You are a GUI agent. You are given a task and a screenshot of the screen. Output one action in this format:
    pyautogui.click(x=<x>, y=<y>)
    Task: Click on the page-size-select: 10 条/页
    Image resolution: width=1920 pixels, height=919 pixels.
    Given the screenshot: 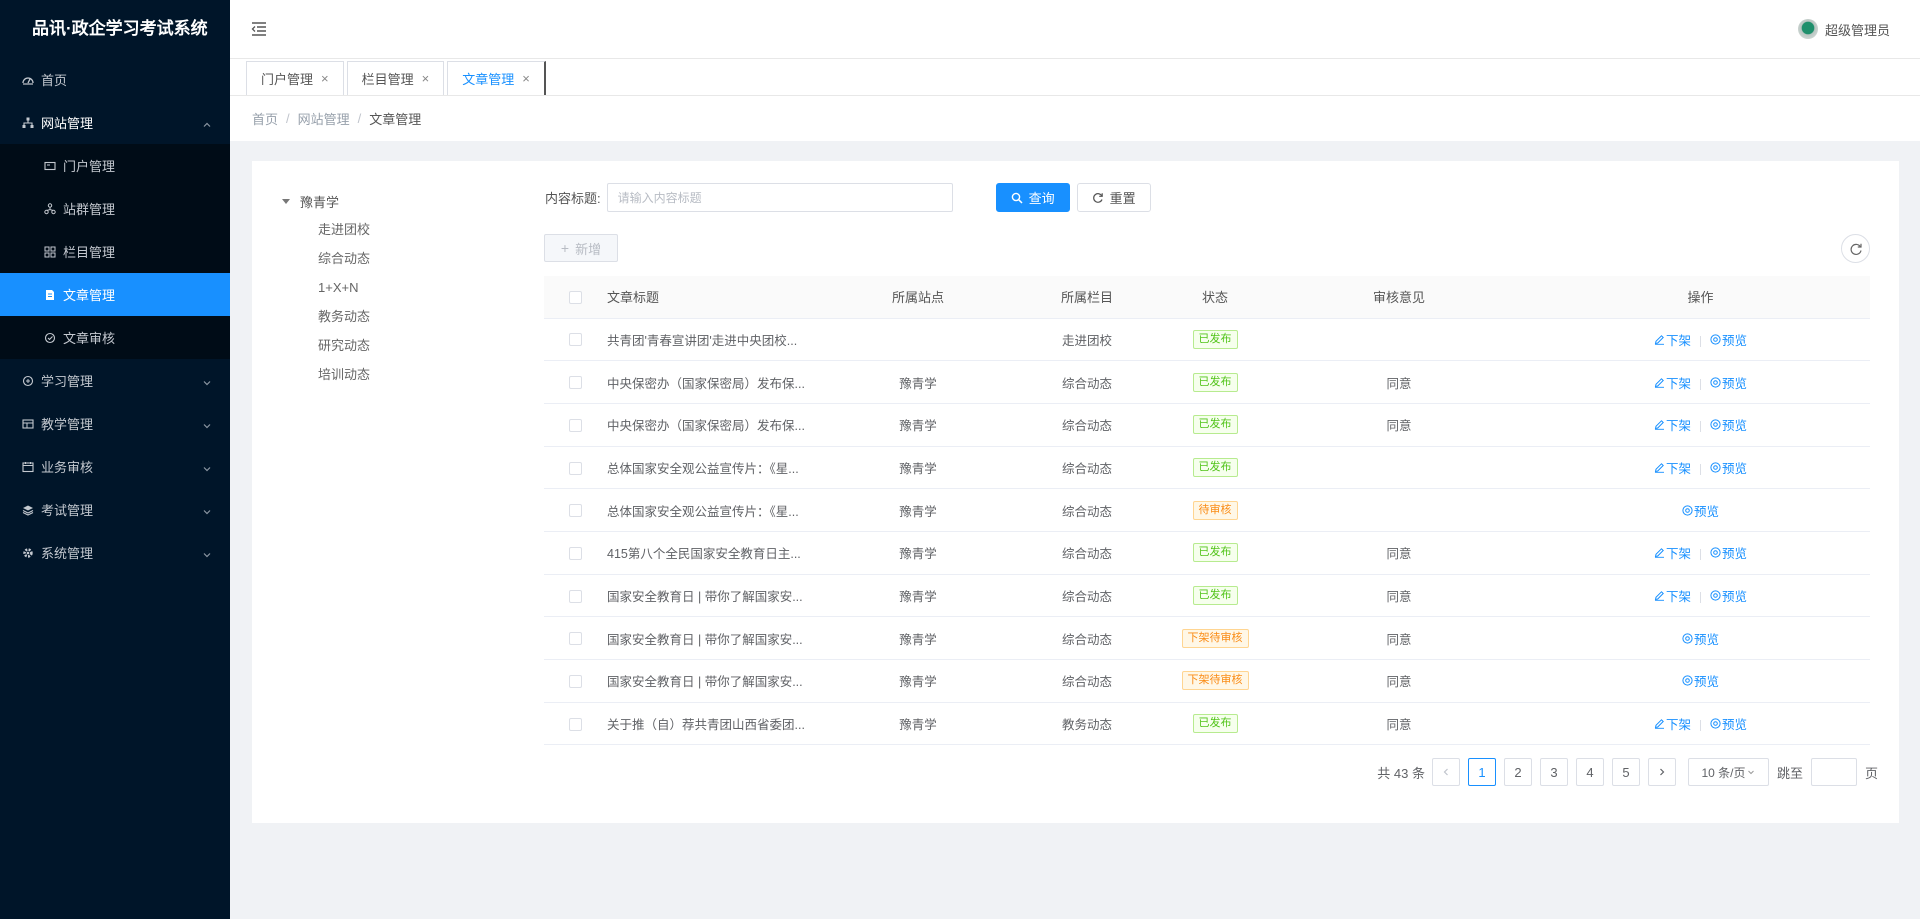 What is the action you would take?
    pyautogui.click(x=1728, y=772)
    